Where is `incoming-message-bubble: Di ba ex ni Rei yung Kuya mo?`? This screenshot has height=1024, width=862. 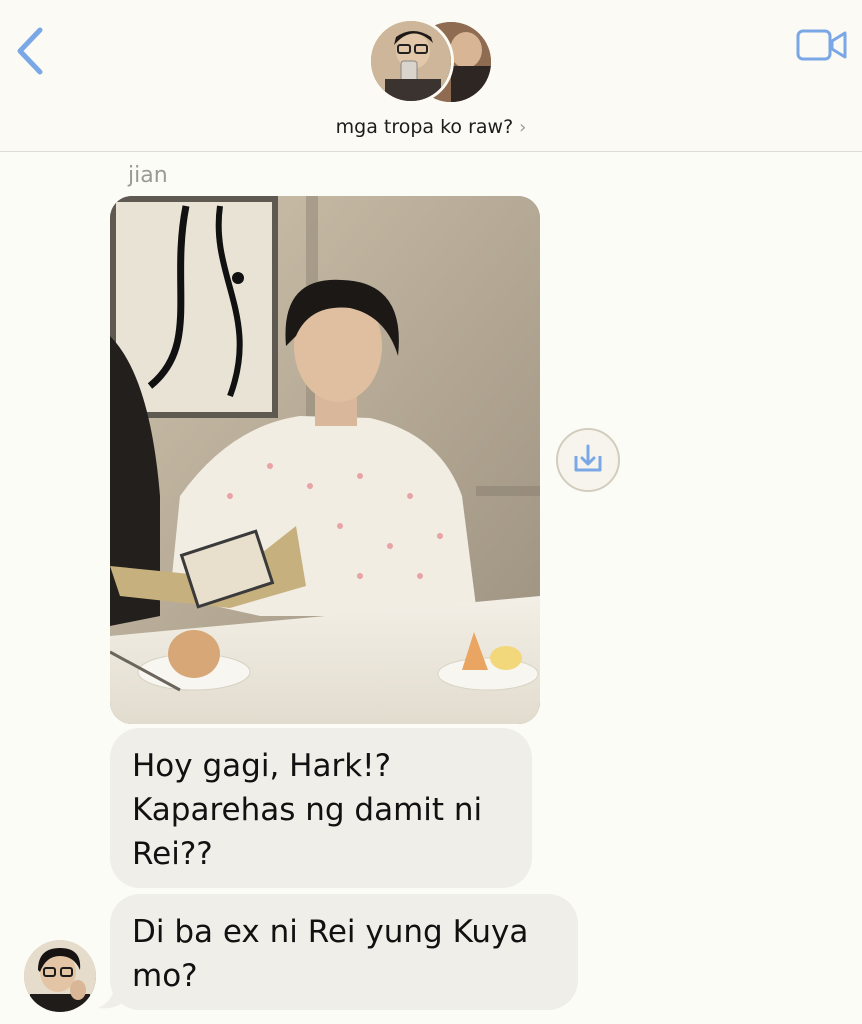 incoming-message-bubble: Di ba ex ni Rei yung Kuya mo? is located at coordinates (344, 952).